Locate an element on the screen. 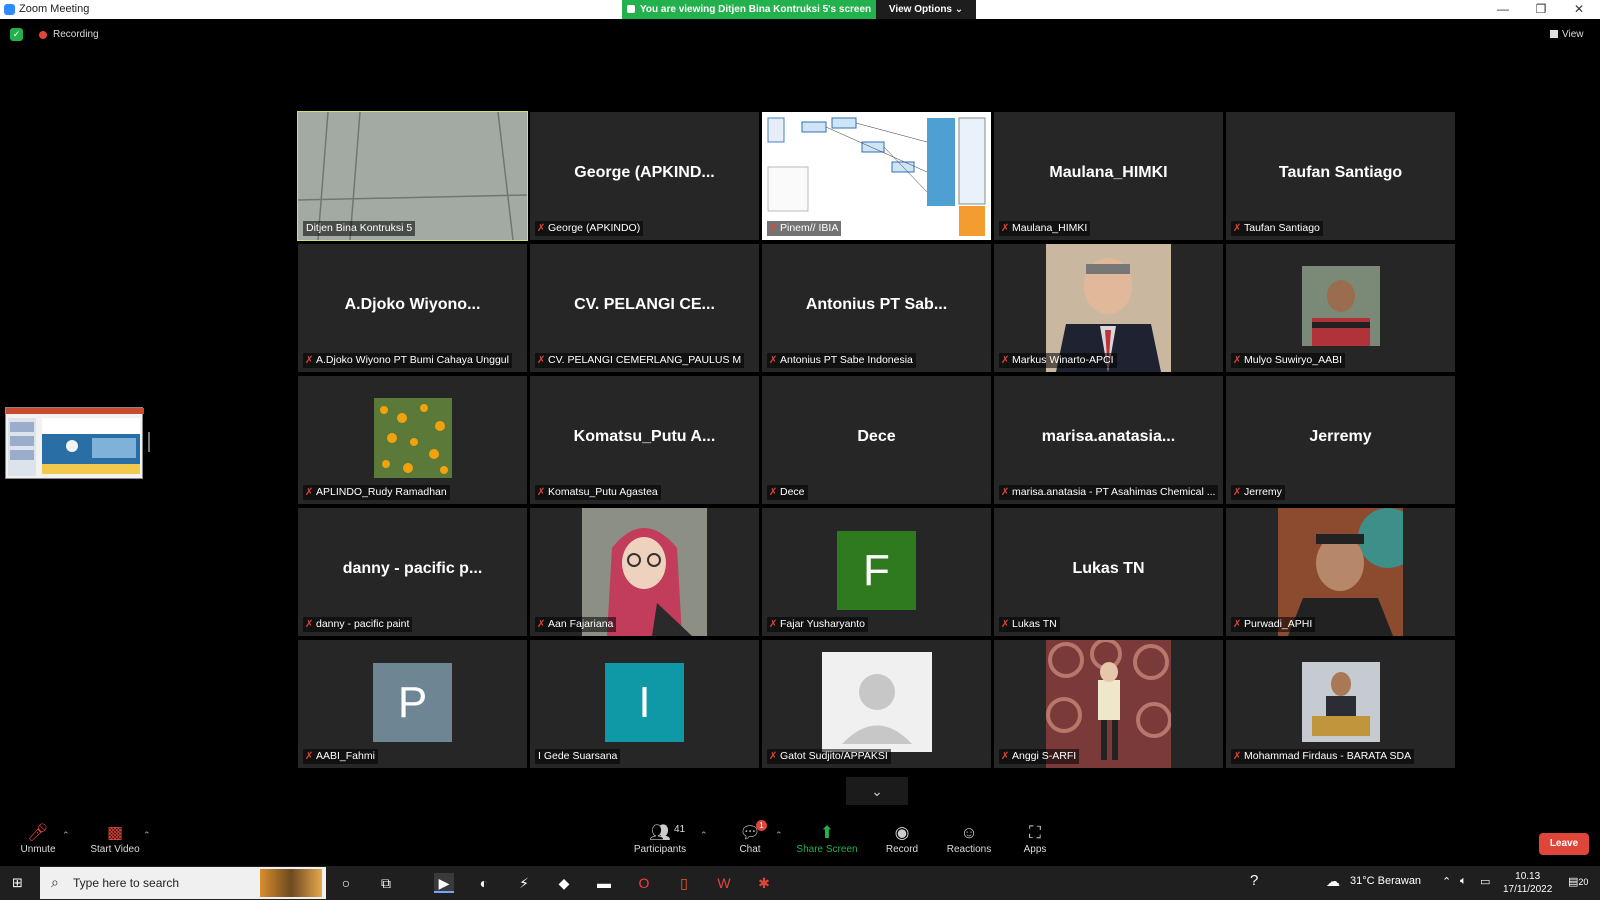  office-taskbar-icon: ▯ is located at coordinates (684, 883).